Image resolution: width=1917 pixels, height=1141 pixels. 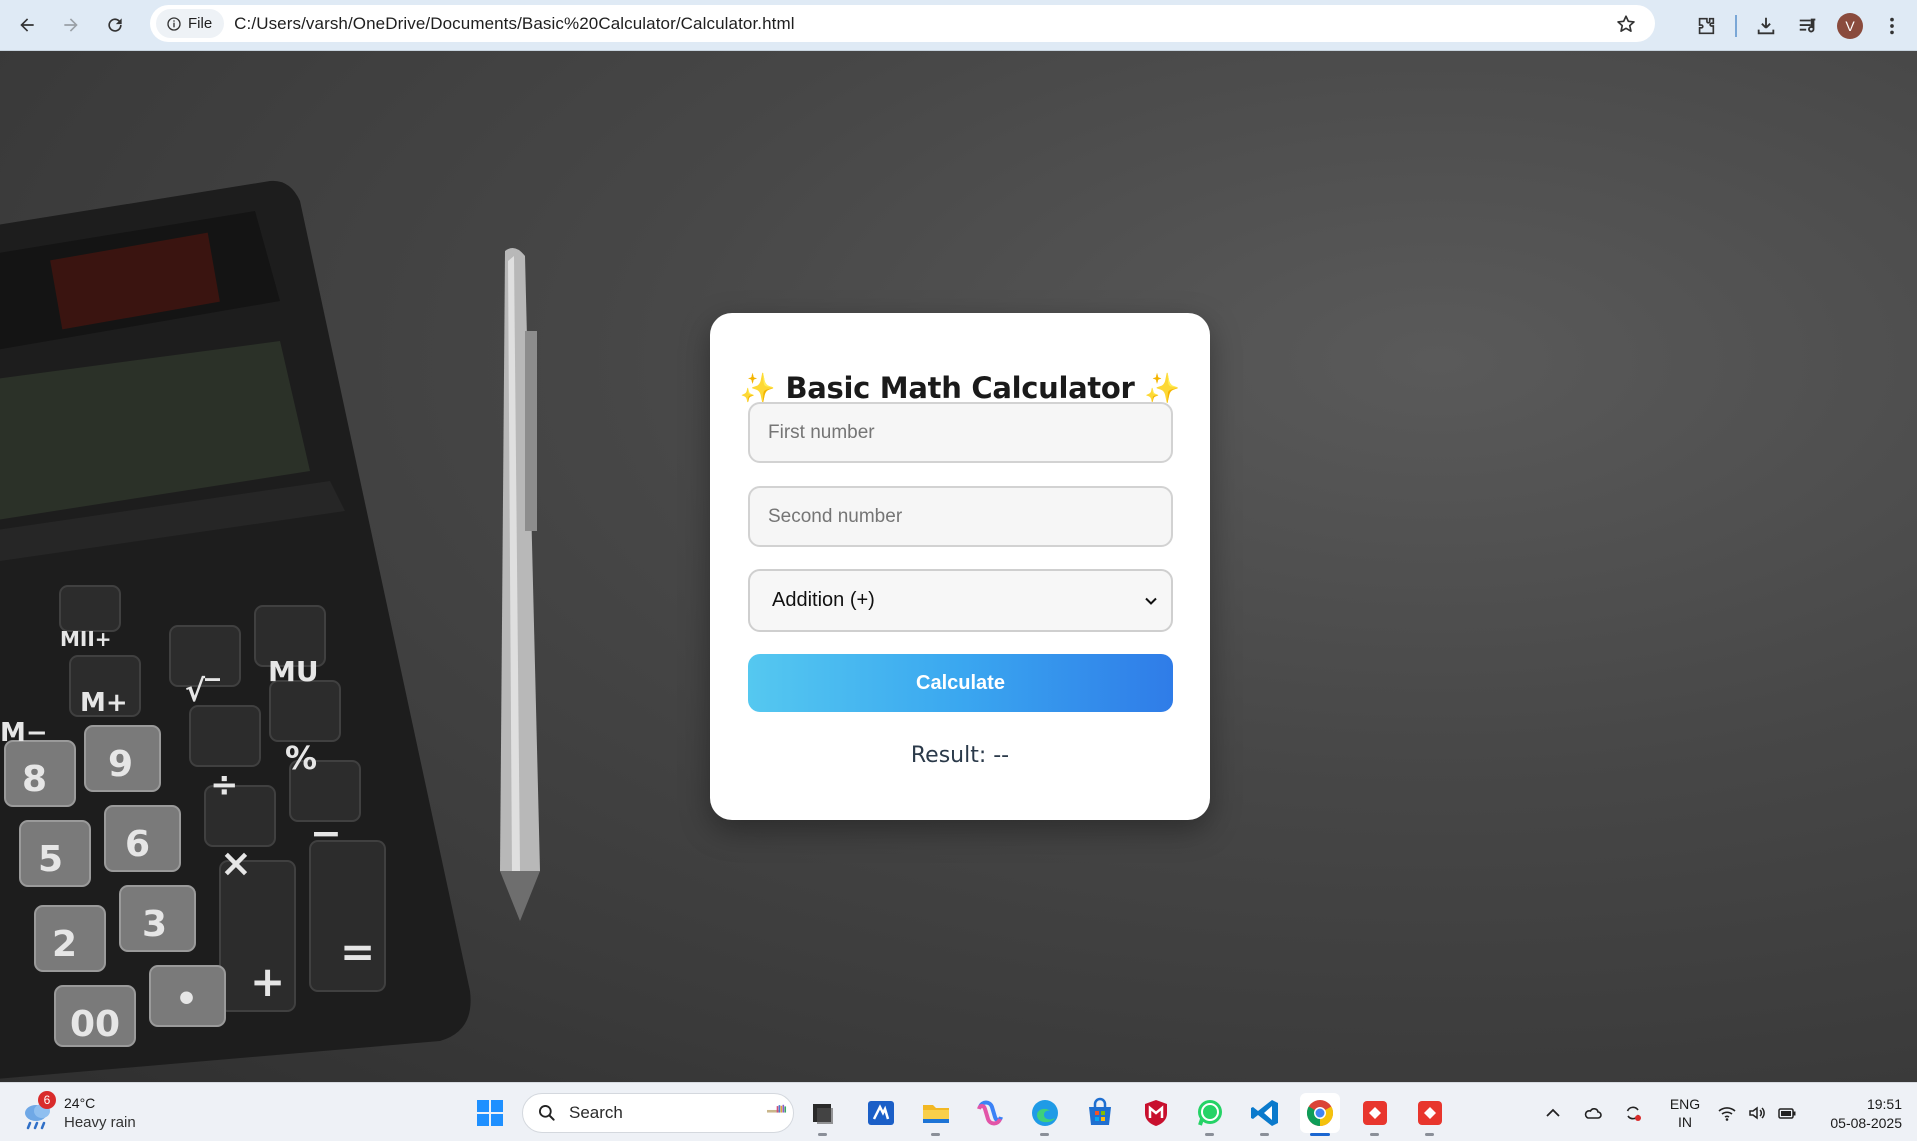 What do you see at coordinates (960, 755) in the screenshot?
I see `result-text: Result: --` at bounding box center [960, 755].